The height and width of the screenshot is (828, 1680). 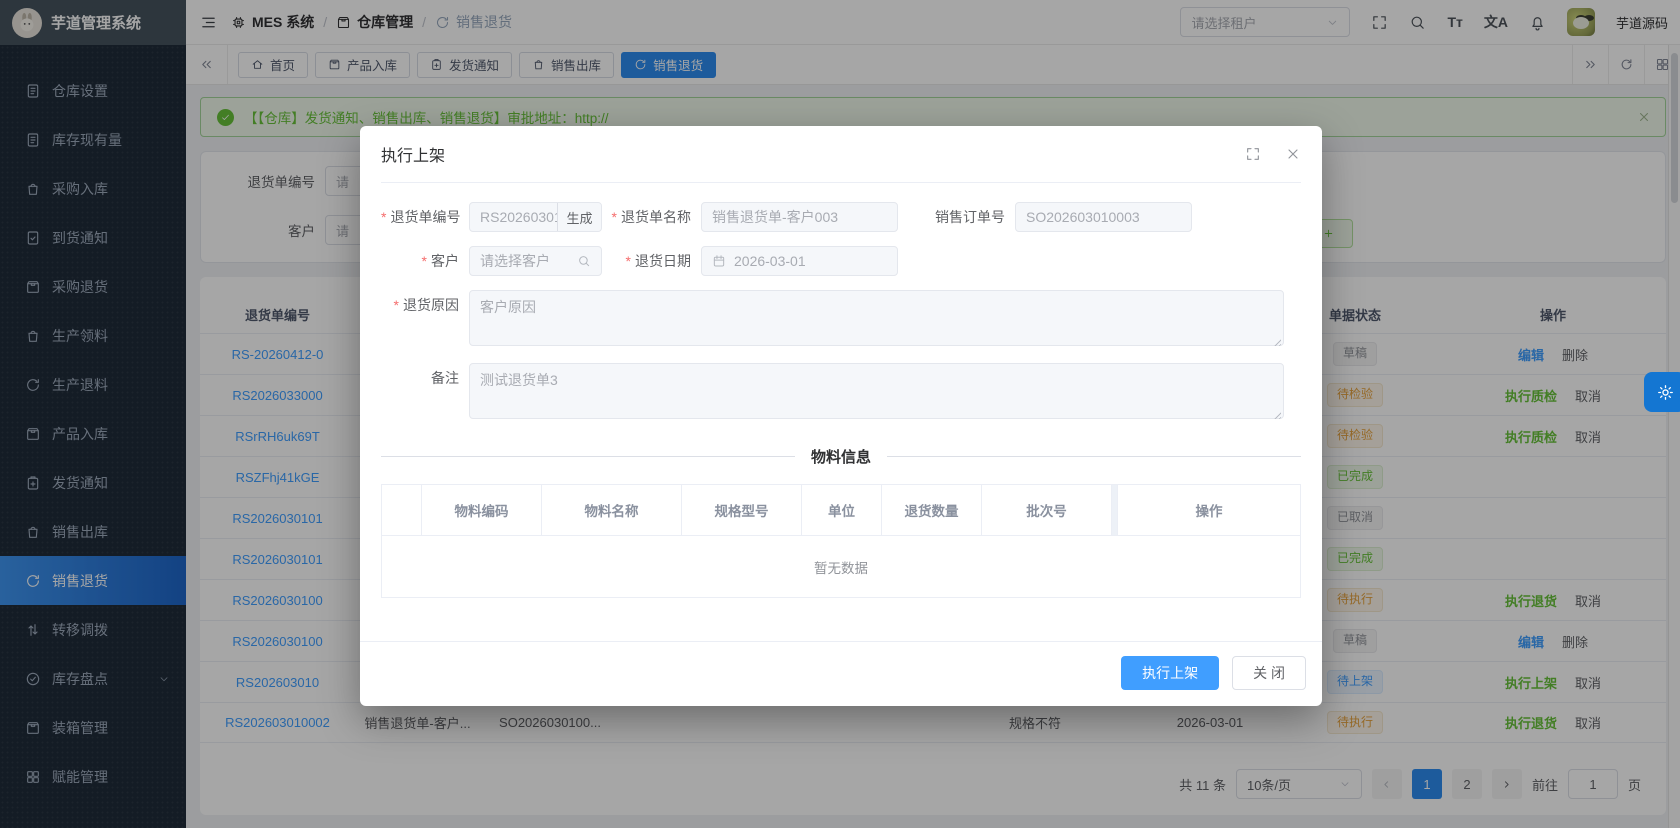 What do you see at coordinates (1269, 673) in the screenshot?
I see `close-button: 关 闭` at bounding box center [1269, 673].